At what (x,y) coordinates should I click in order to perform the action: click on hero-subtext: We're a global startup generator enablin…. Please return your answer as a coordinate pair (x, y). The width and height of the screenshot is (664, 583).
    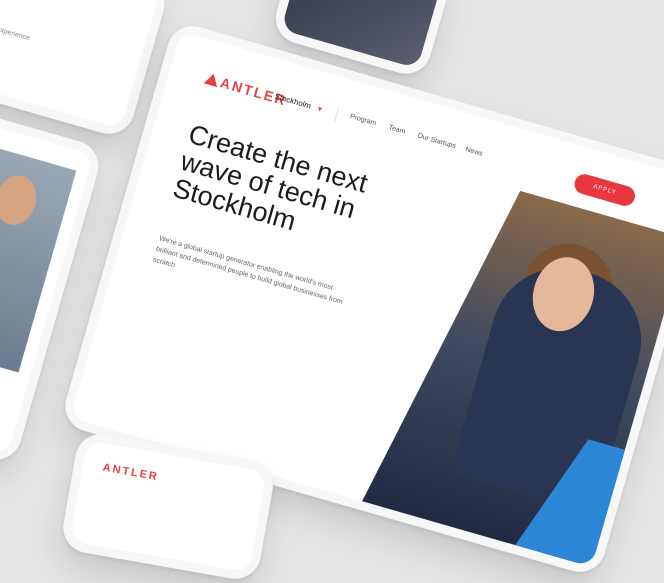
    Looking at the image, I should click on (248, 270).